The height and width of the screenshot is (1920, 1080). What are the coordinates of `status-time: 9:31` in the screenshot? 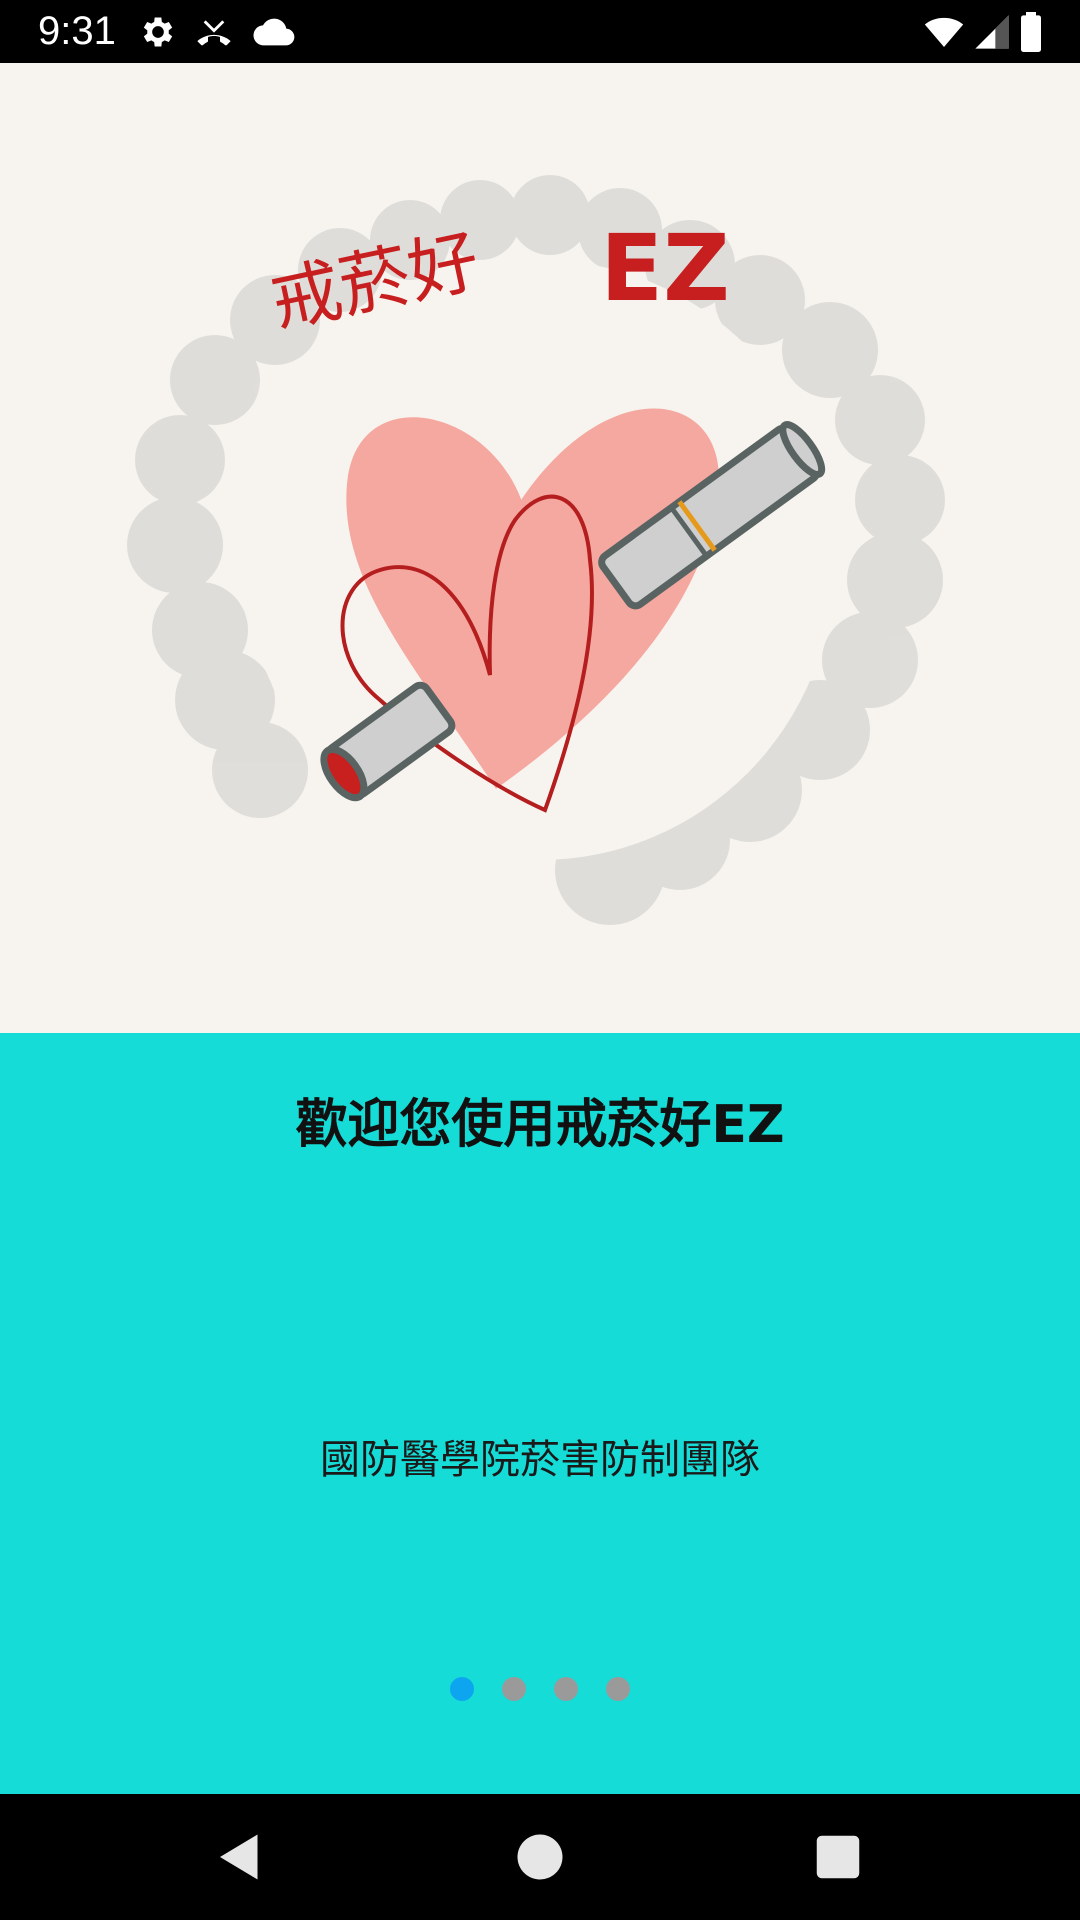 It's located at (77, 31).